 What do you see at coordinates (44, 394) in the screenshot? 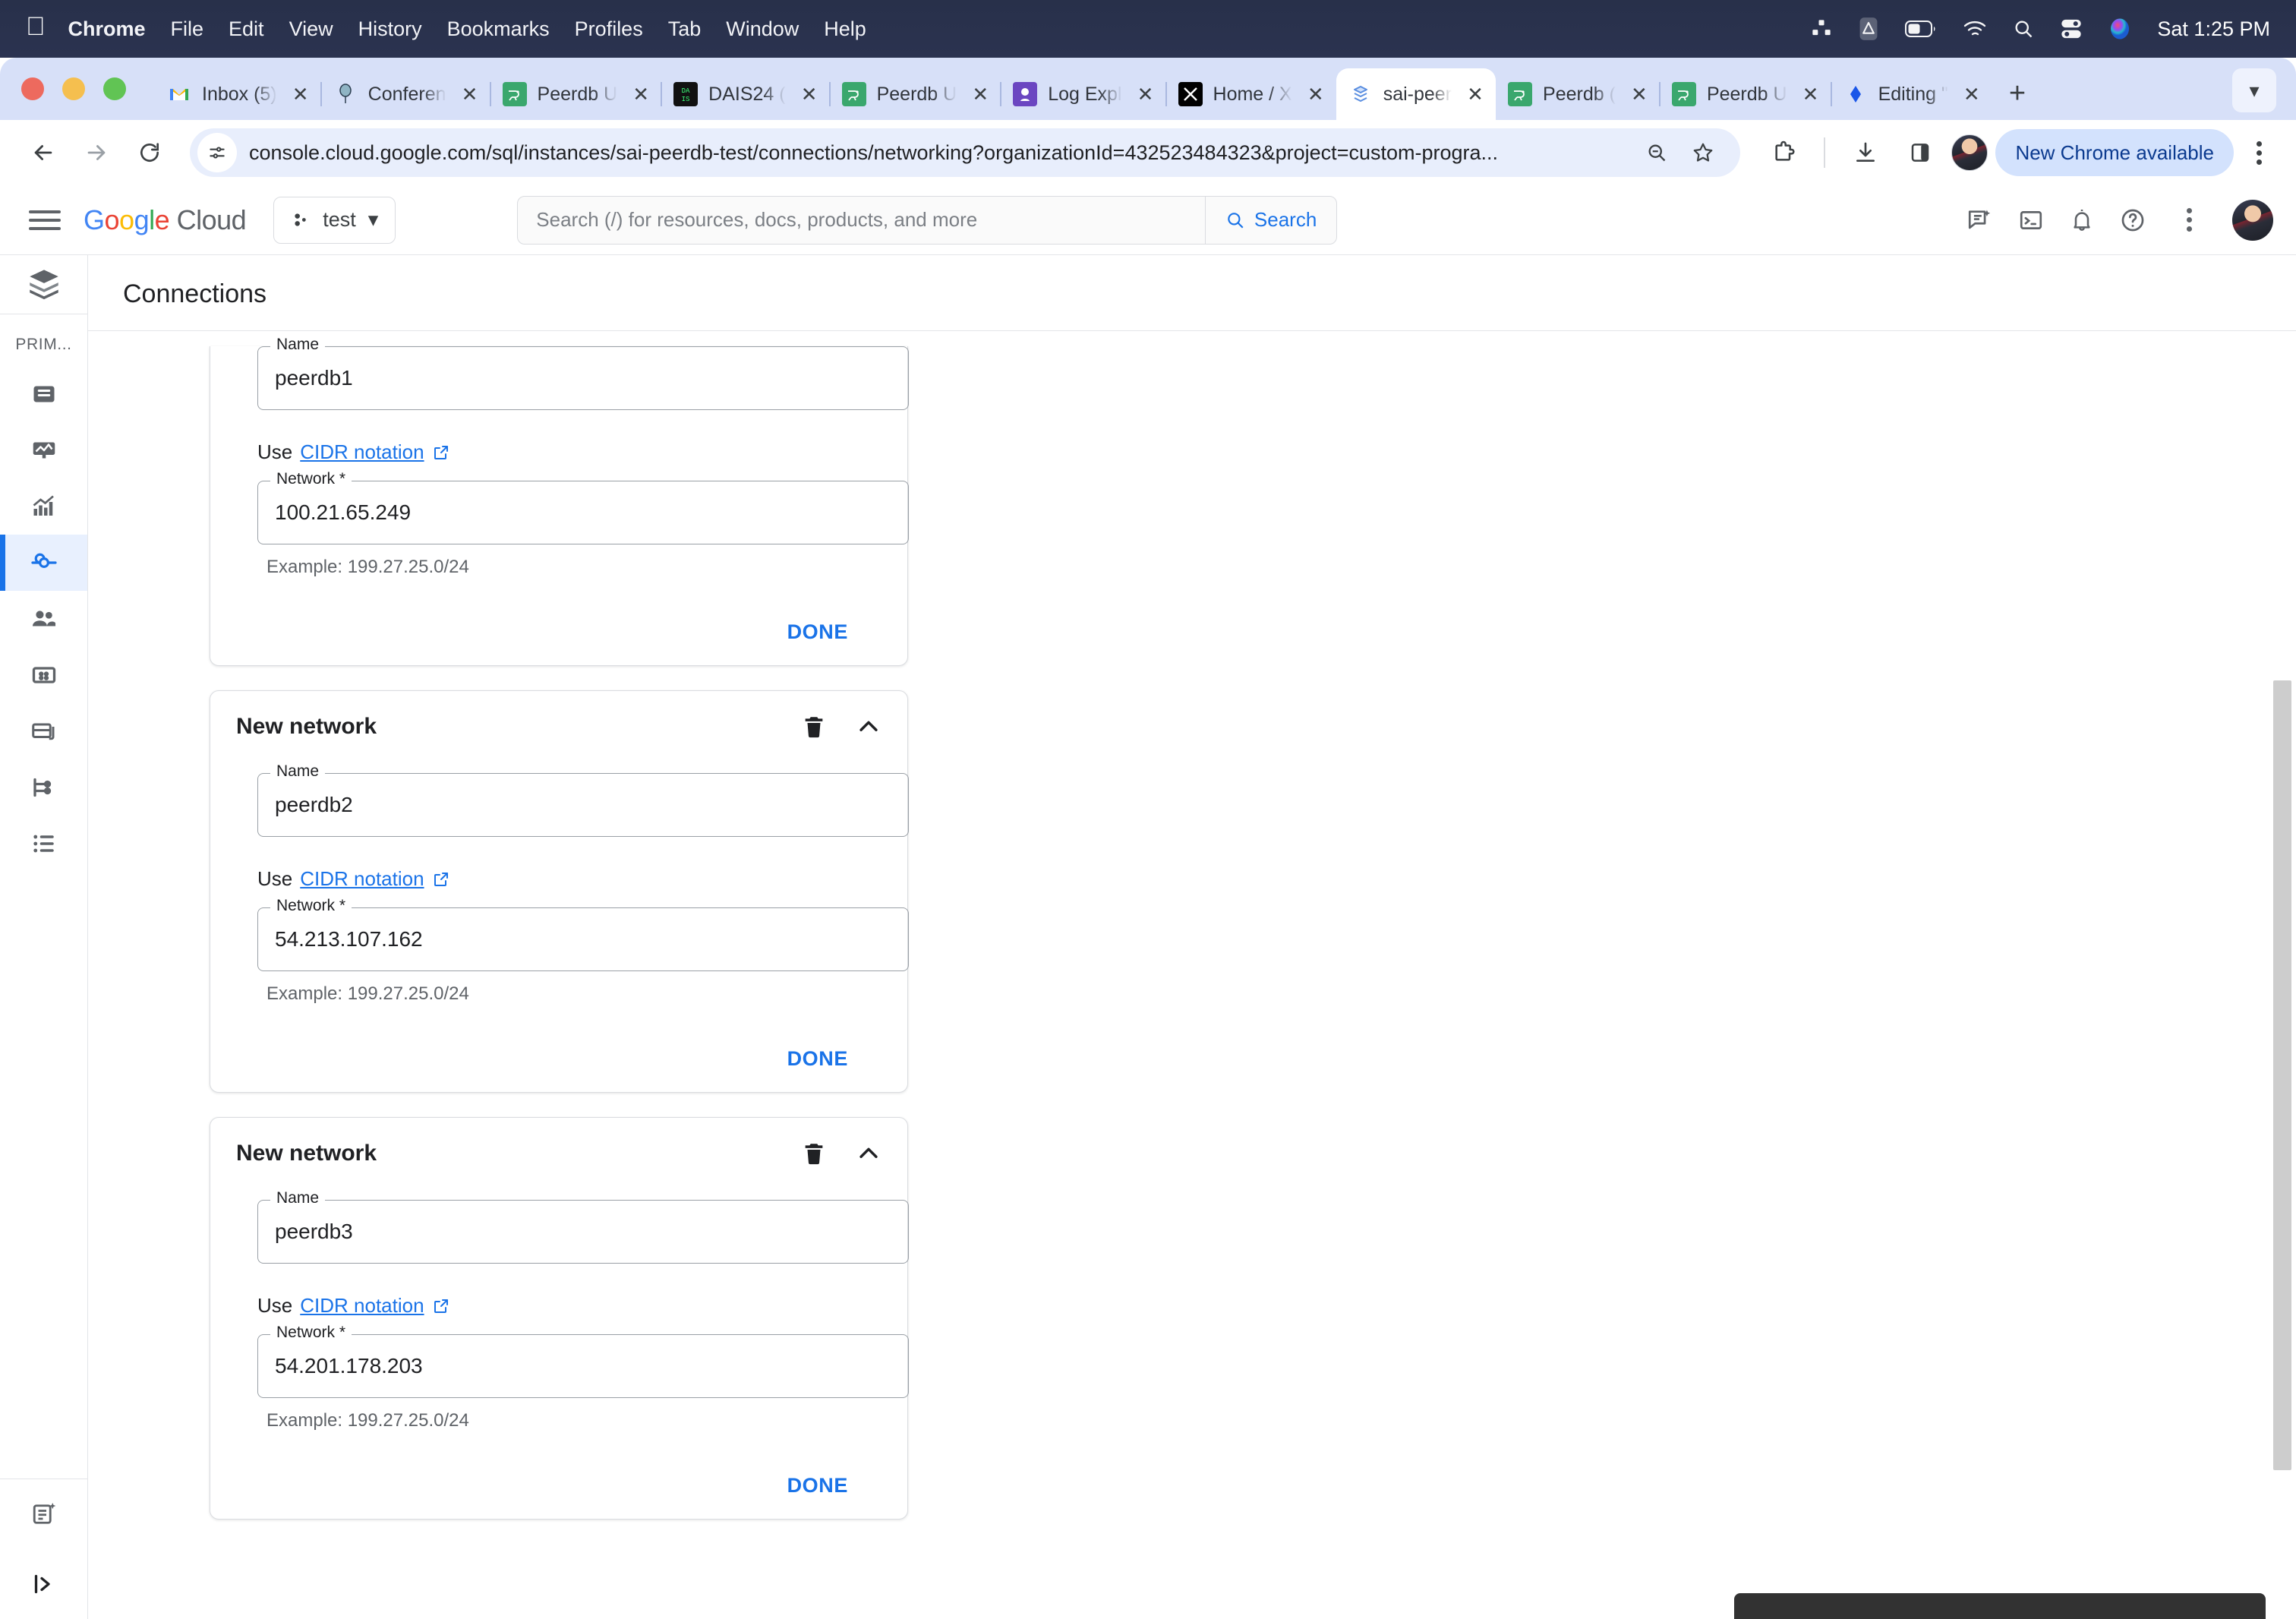
I see `sidebar-item-overview` at bounding box center [44, 394].